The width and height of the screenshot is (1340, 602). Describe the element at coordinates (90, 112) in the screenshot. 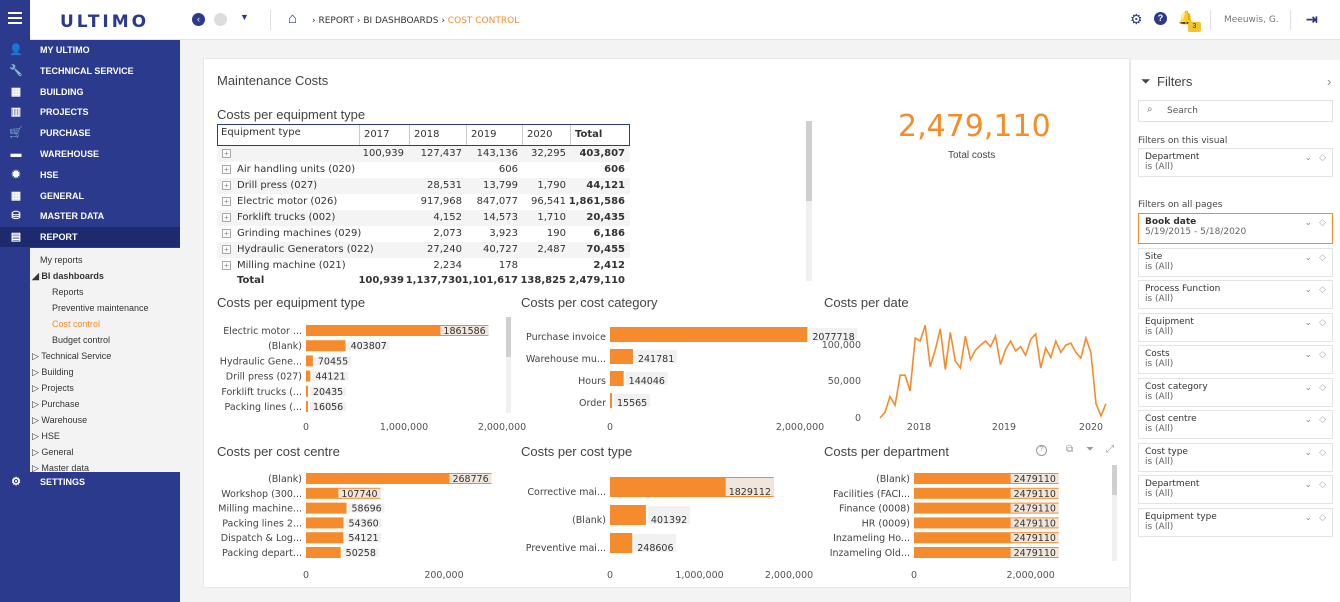

I see `menu-item-projects: ▥ PROJECTS` at that location.